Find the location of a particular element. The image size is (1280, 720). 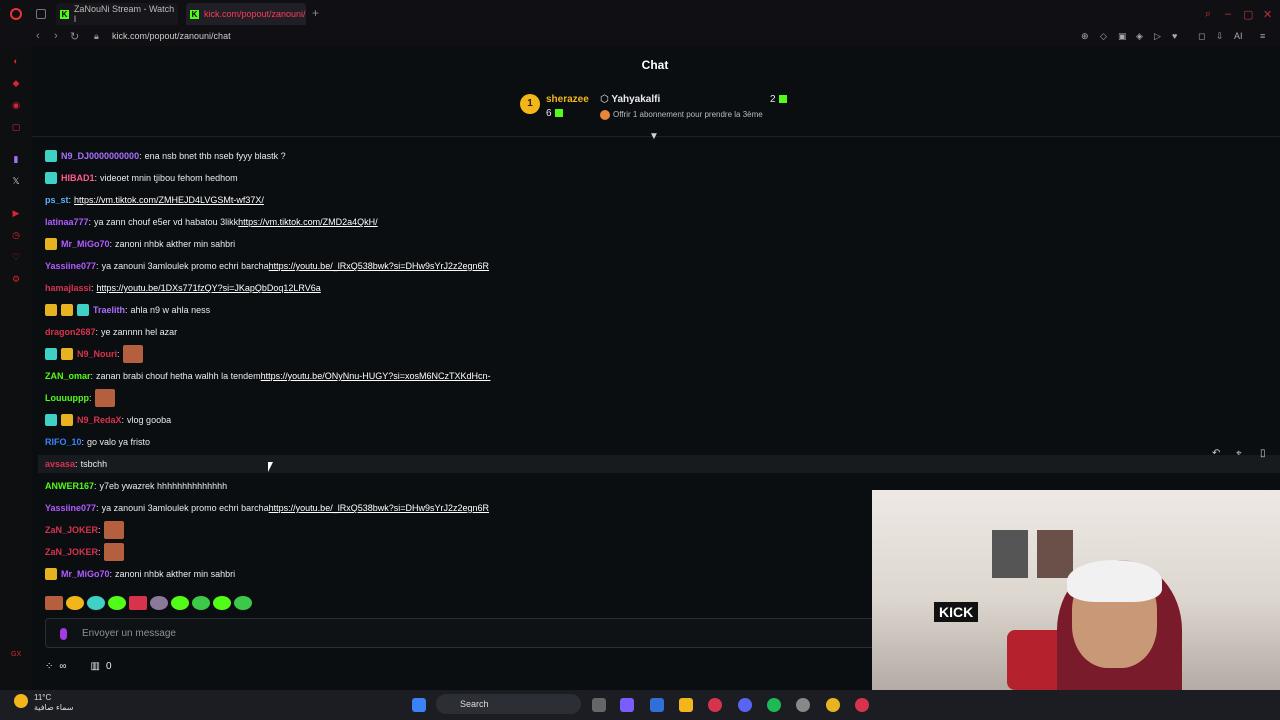

chat-message: Louuuppp: is located at coordinates (80, 398).